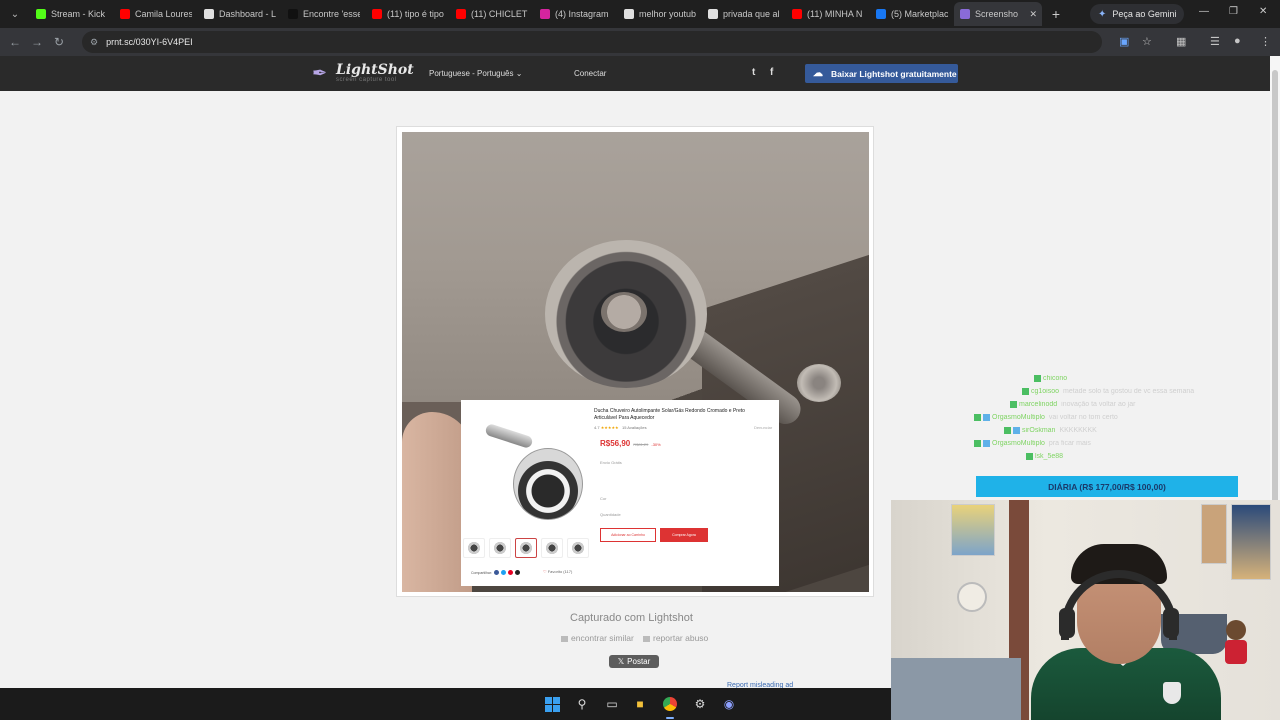  What do you see at coordinates (597, 638) in the screenshot?
I see `find-similar-link: encontrar similar` at bounding box center [597, 638].